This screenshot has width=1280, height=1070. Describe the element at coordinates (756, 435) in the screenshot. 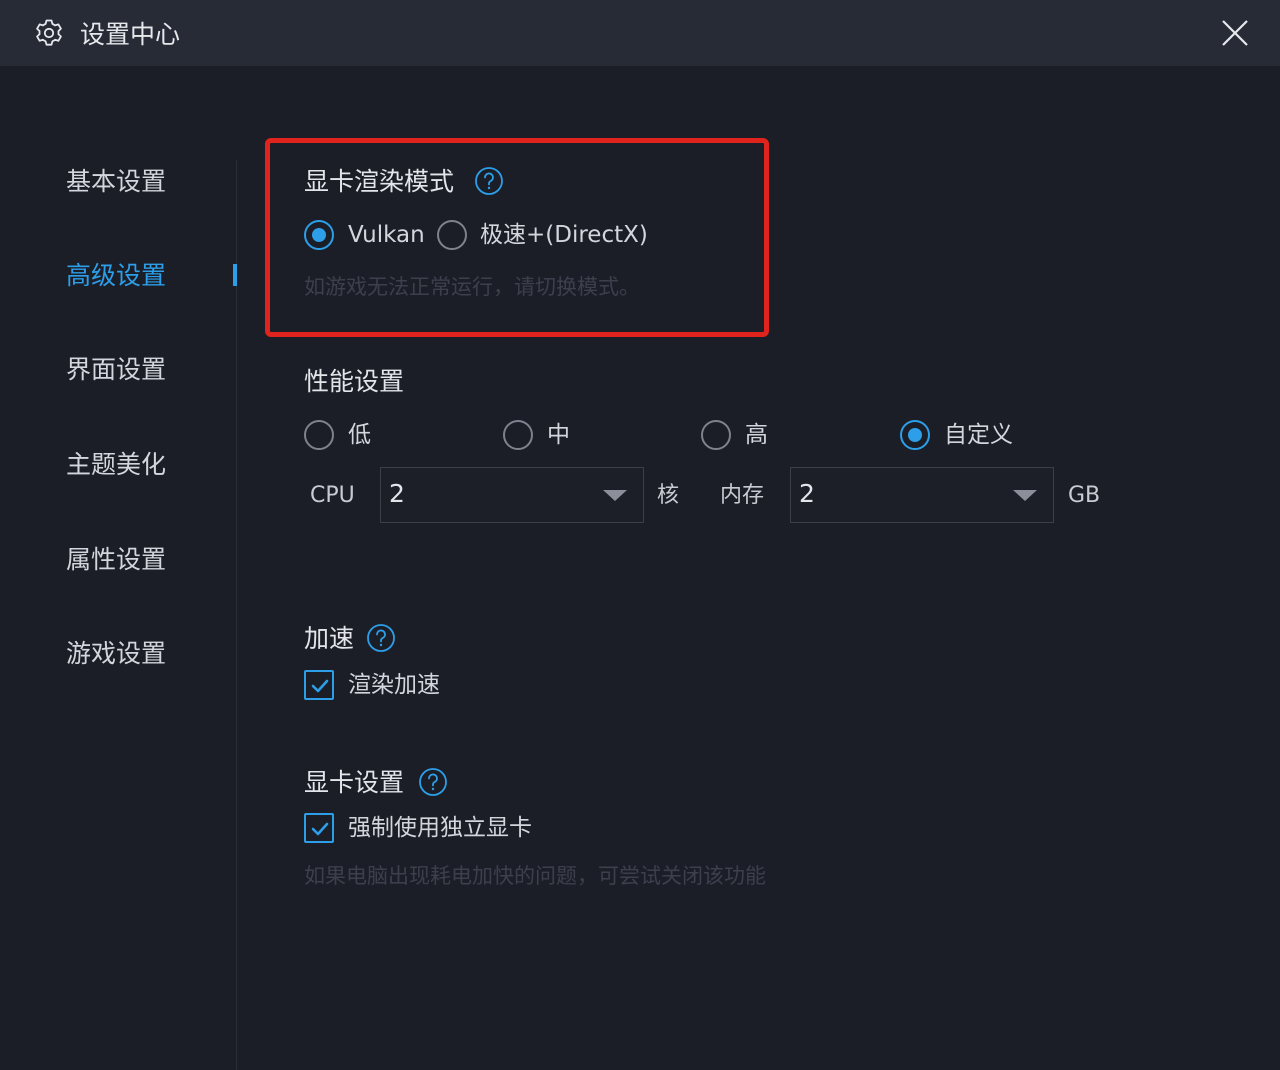

I see `radio-perf-high-label: 高` at that location.